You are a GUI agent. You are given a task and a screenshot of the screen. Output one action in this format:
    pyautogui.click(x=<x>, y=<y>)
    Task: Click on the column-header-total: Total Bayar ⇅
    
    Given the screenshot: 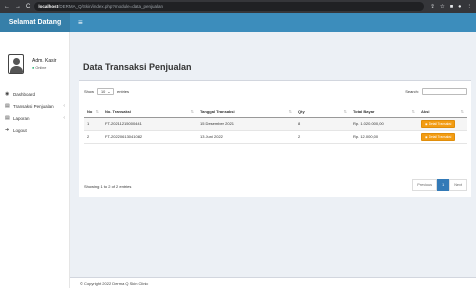 What is the action you would take?
    pyautogui.click(x=384, y=112)
    